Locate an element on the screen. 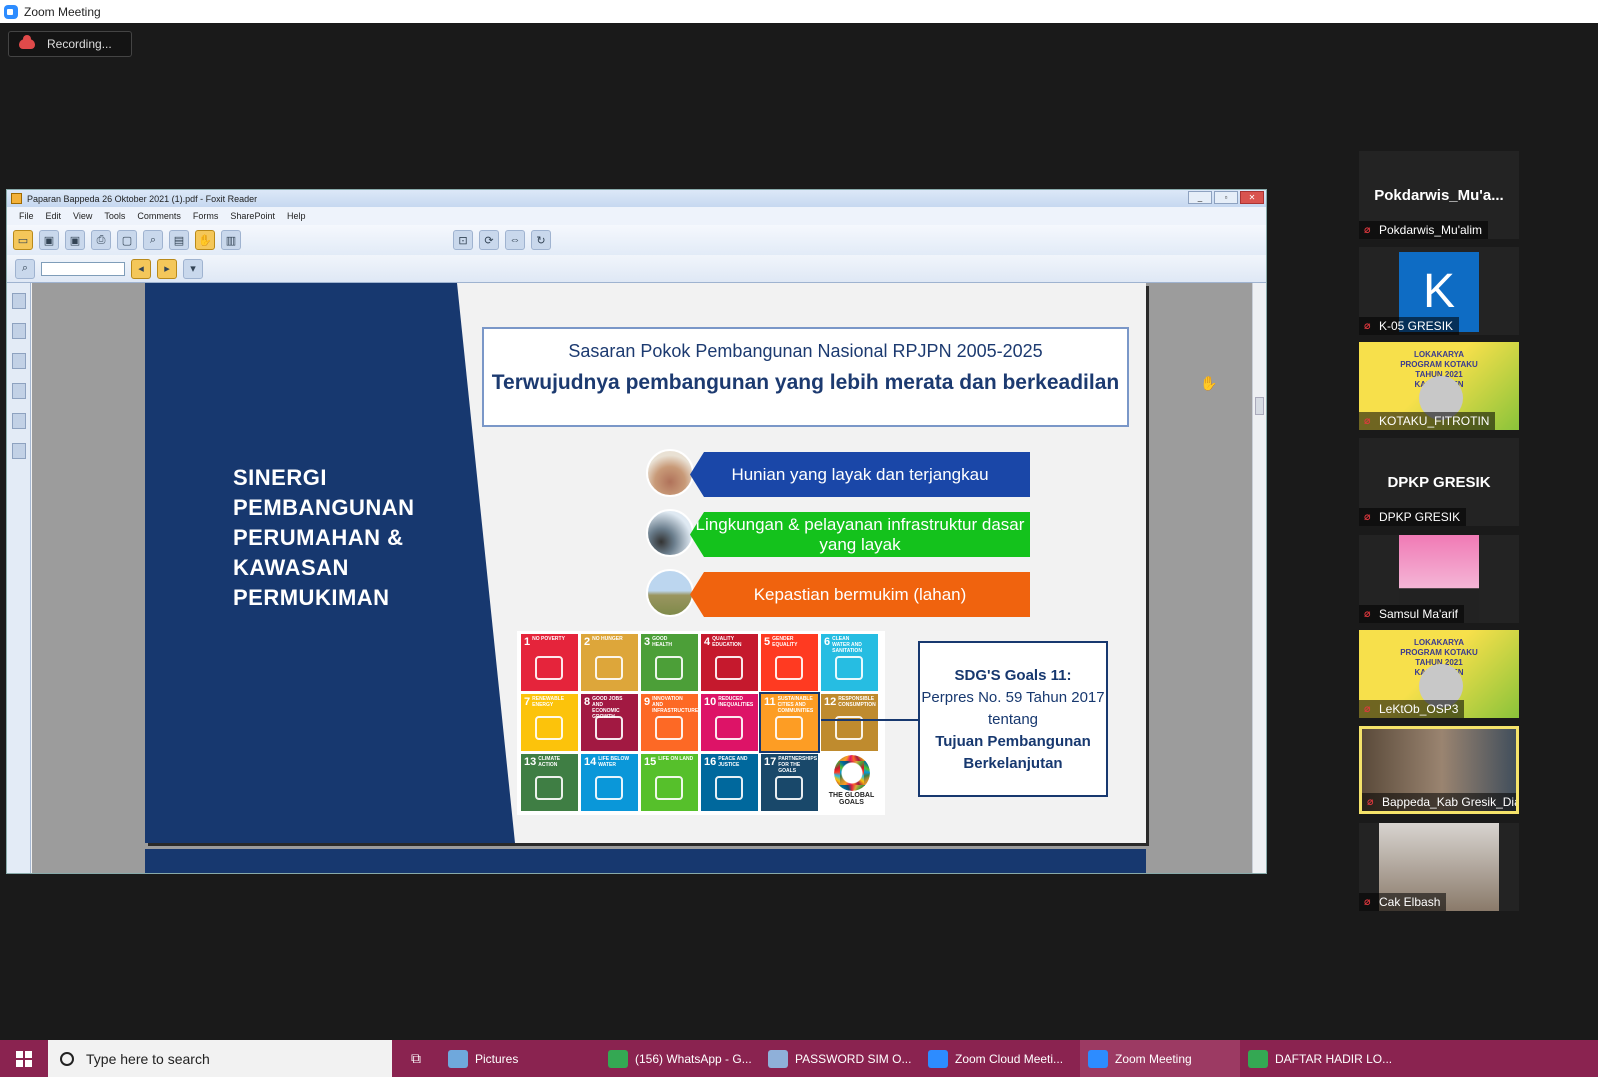 The image size is (1598, 1077). bookmarks-icon is located at coordinates (18, 301).